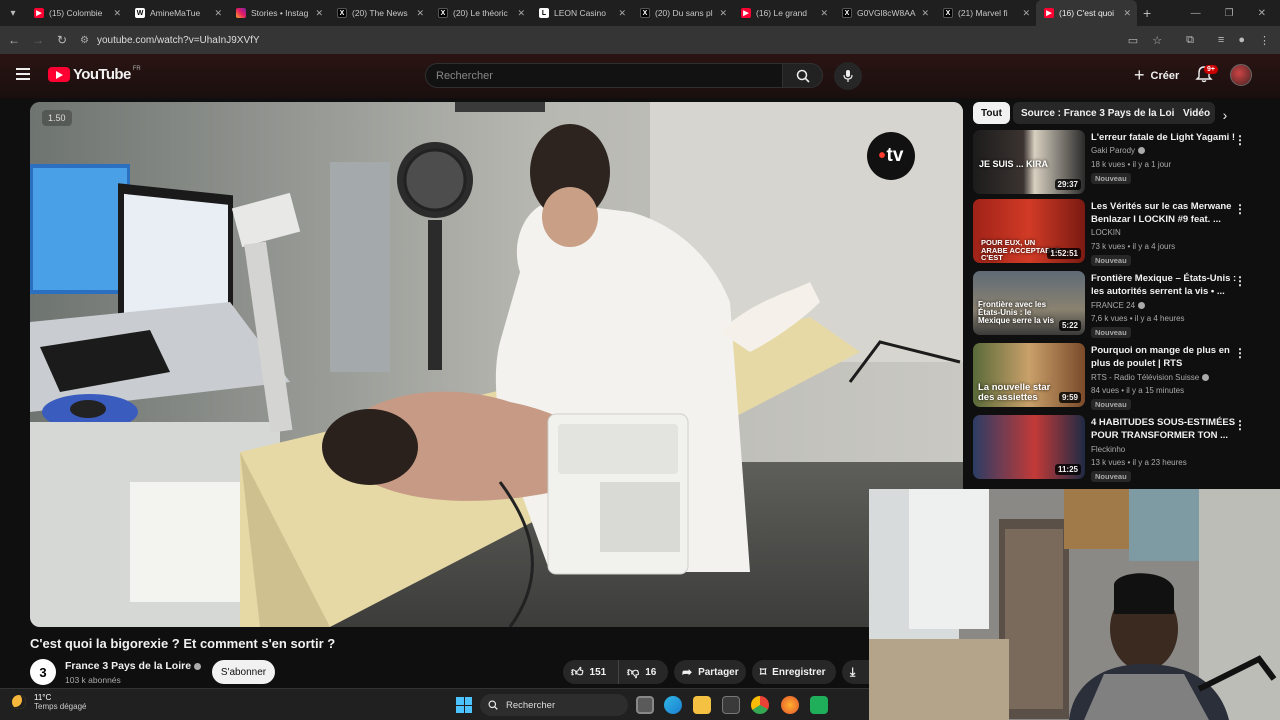  What do you see at coordinates (1157, 40) in the screenshot?
I see `bookmark-star-icon: ☆` at bounding box center [1157, 40].